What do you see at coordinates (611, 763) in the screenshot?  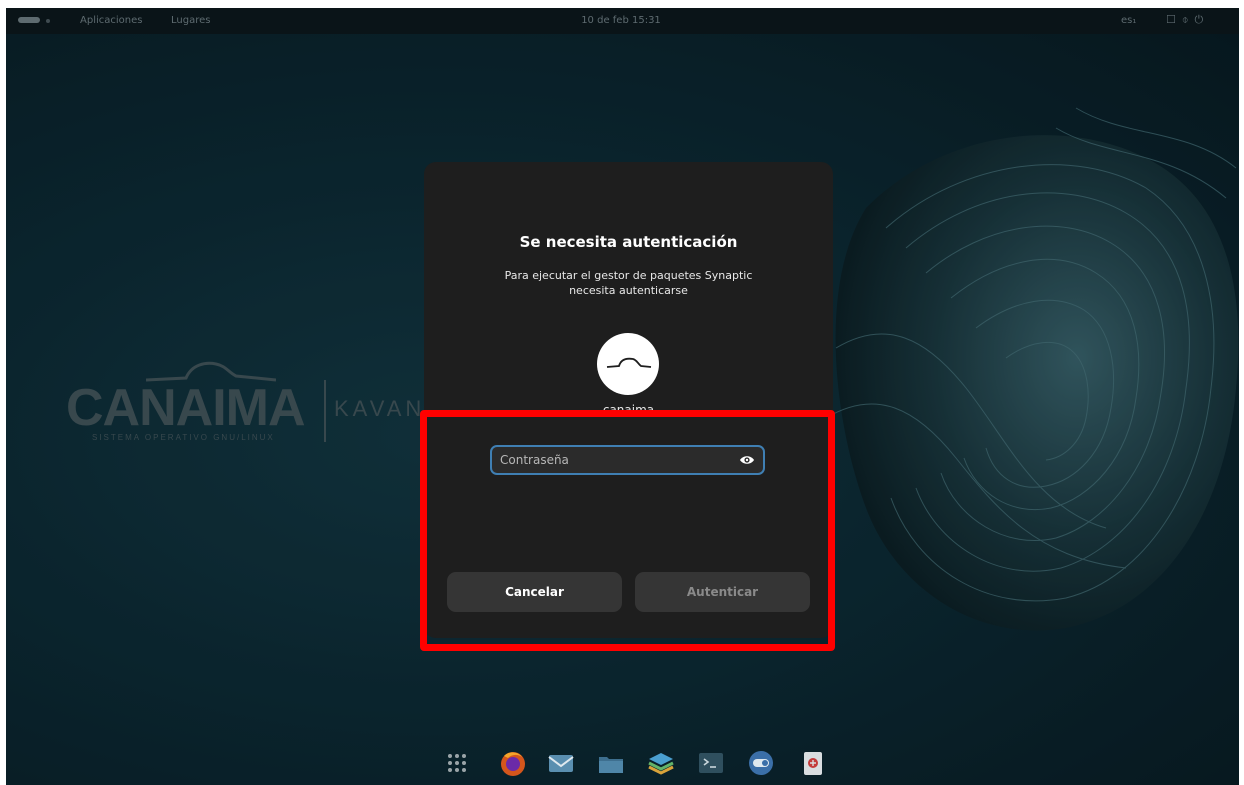 I see `files-icon` at bounding box center [611, 763].